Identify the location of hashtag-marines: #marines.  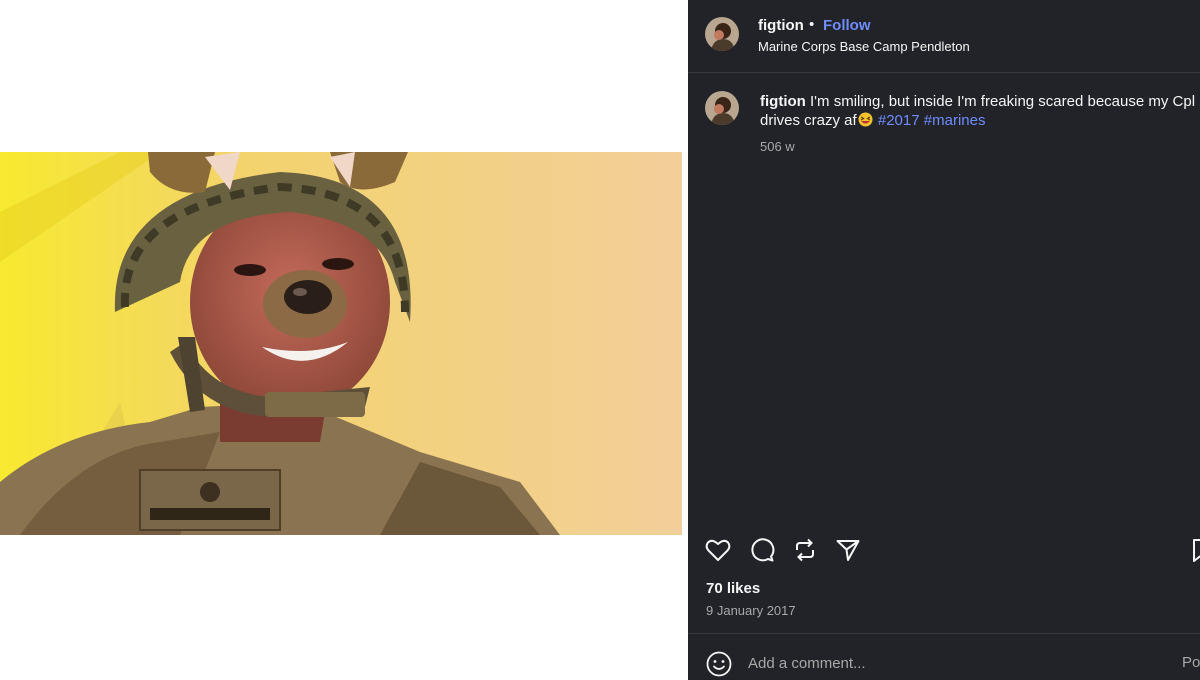
(955, 120).